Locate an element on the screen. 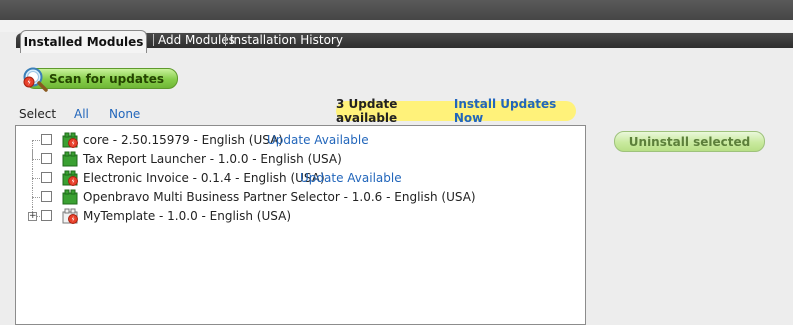 This screenshot has width=793, height=325. top-header-bar is located at coordinates (396, 10).